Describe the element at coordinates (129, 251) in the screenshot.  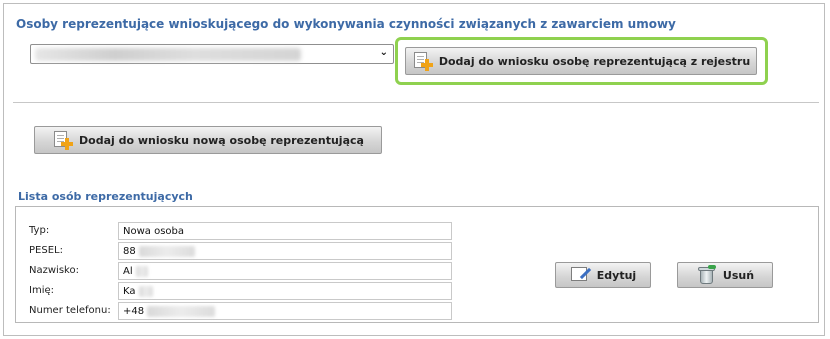
I see `pesel-value: 88` at that location.